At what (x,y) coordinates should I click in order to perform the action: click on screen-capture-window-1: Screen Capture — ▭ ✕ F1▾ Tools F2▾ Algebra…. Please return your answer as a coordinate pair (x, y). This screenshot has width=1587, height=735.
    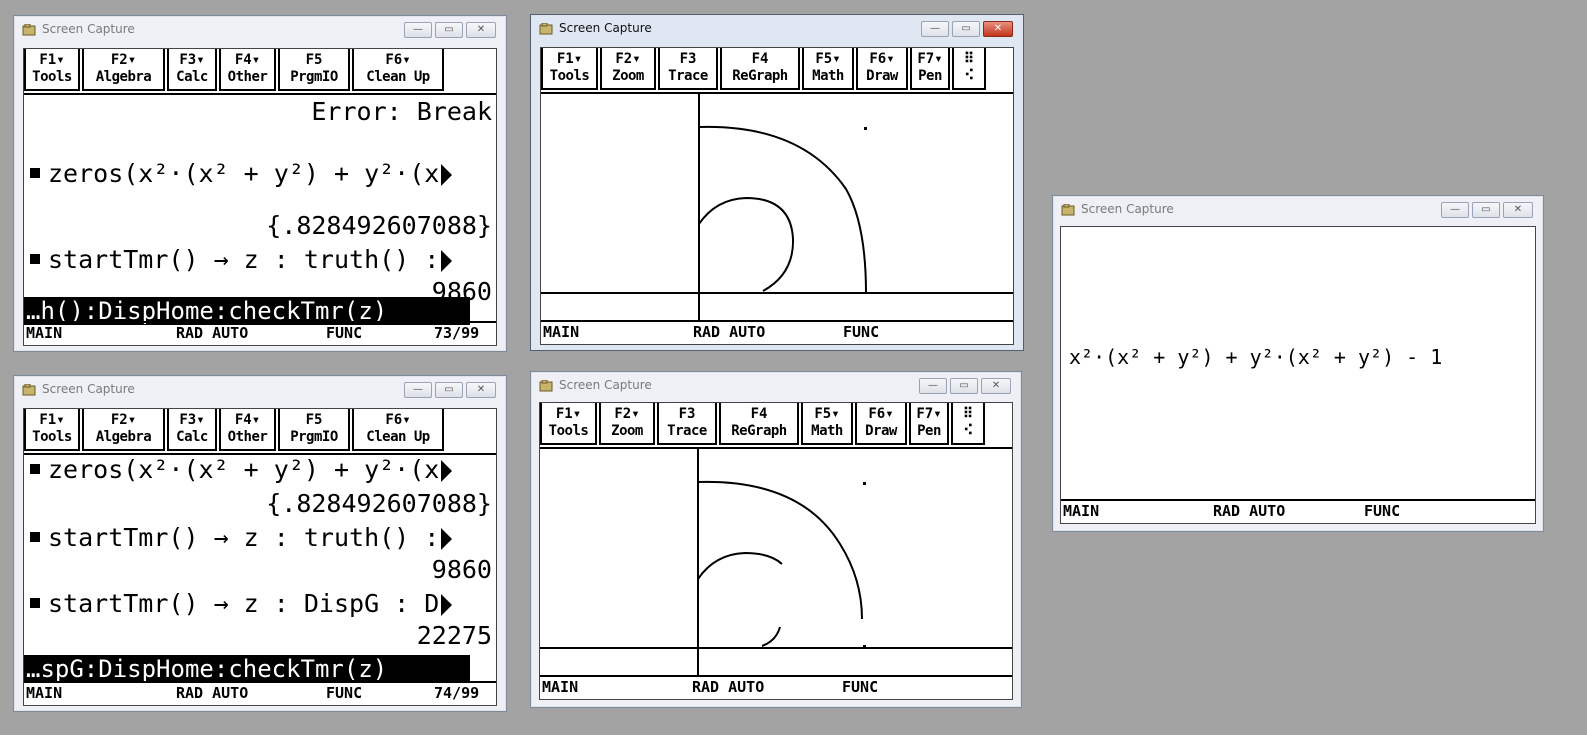
    Looking at the image, I should click on (260, 183).